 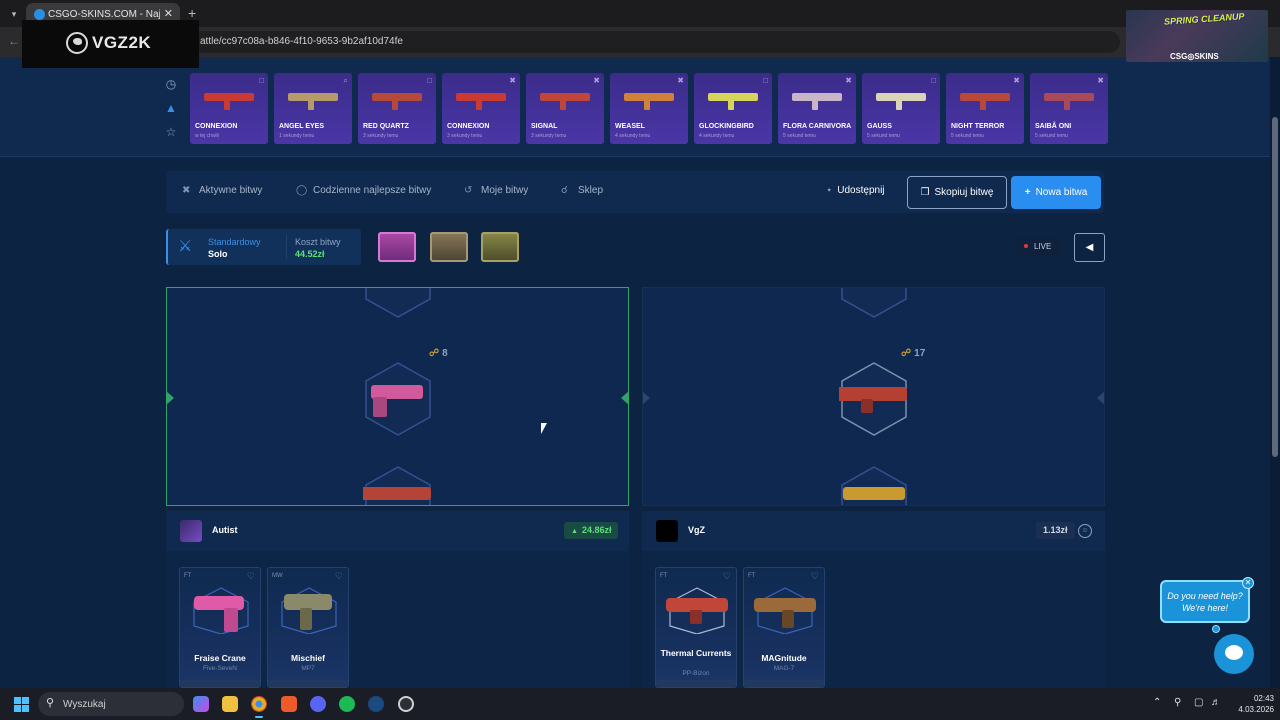 I want to click on live-drop-card: □ GAUSS 5 sekund temu, so click(x=901, y=108).